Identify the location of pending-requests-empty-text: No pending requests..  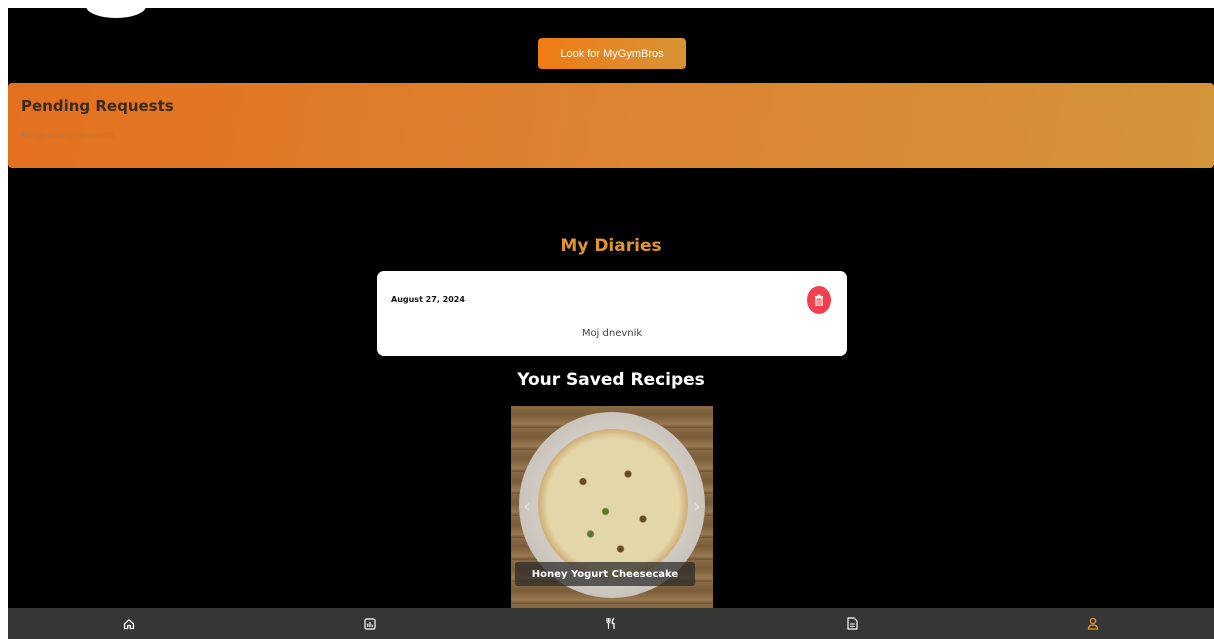
(69, 136).